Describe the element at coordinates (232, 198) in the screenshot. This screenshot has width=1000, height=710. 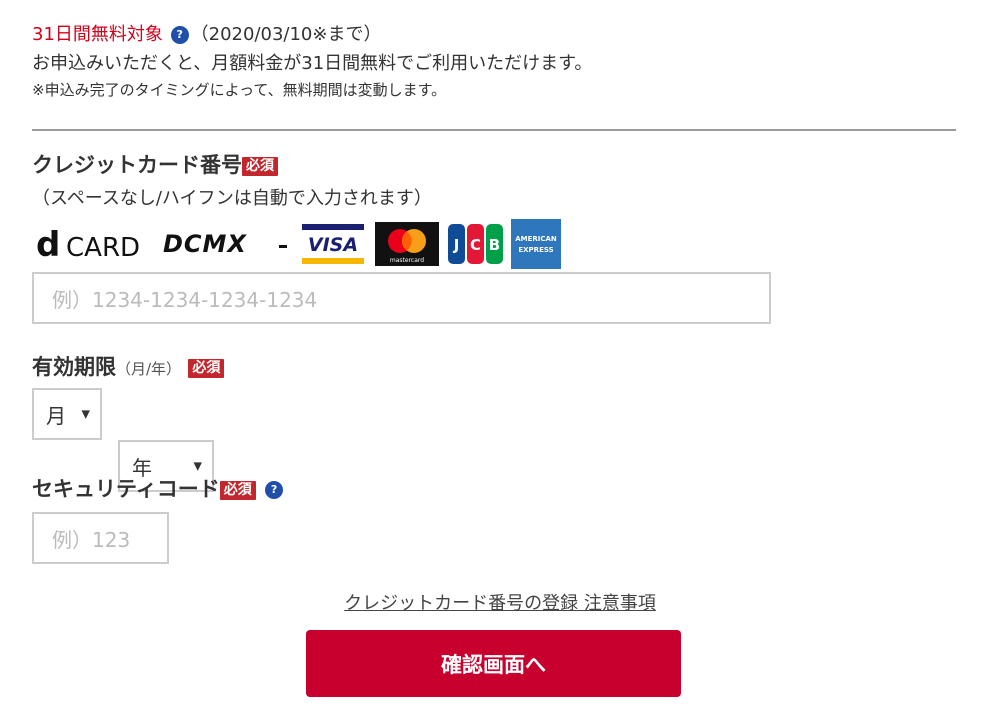
I see `card-number-hint: （スペースなし/ハイフンは自動で入力されます）` at that location.